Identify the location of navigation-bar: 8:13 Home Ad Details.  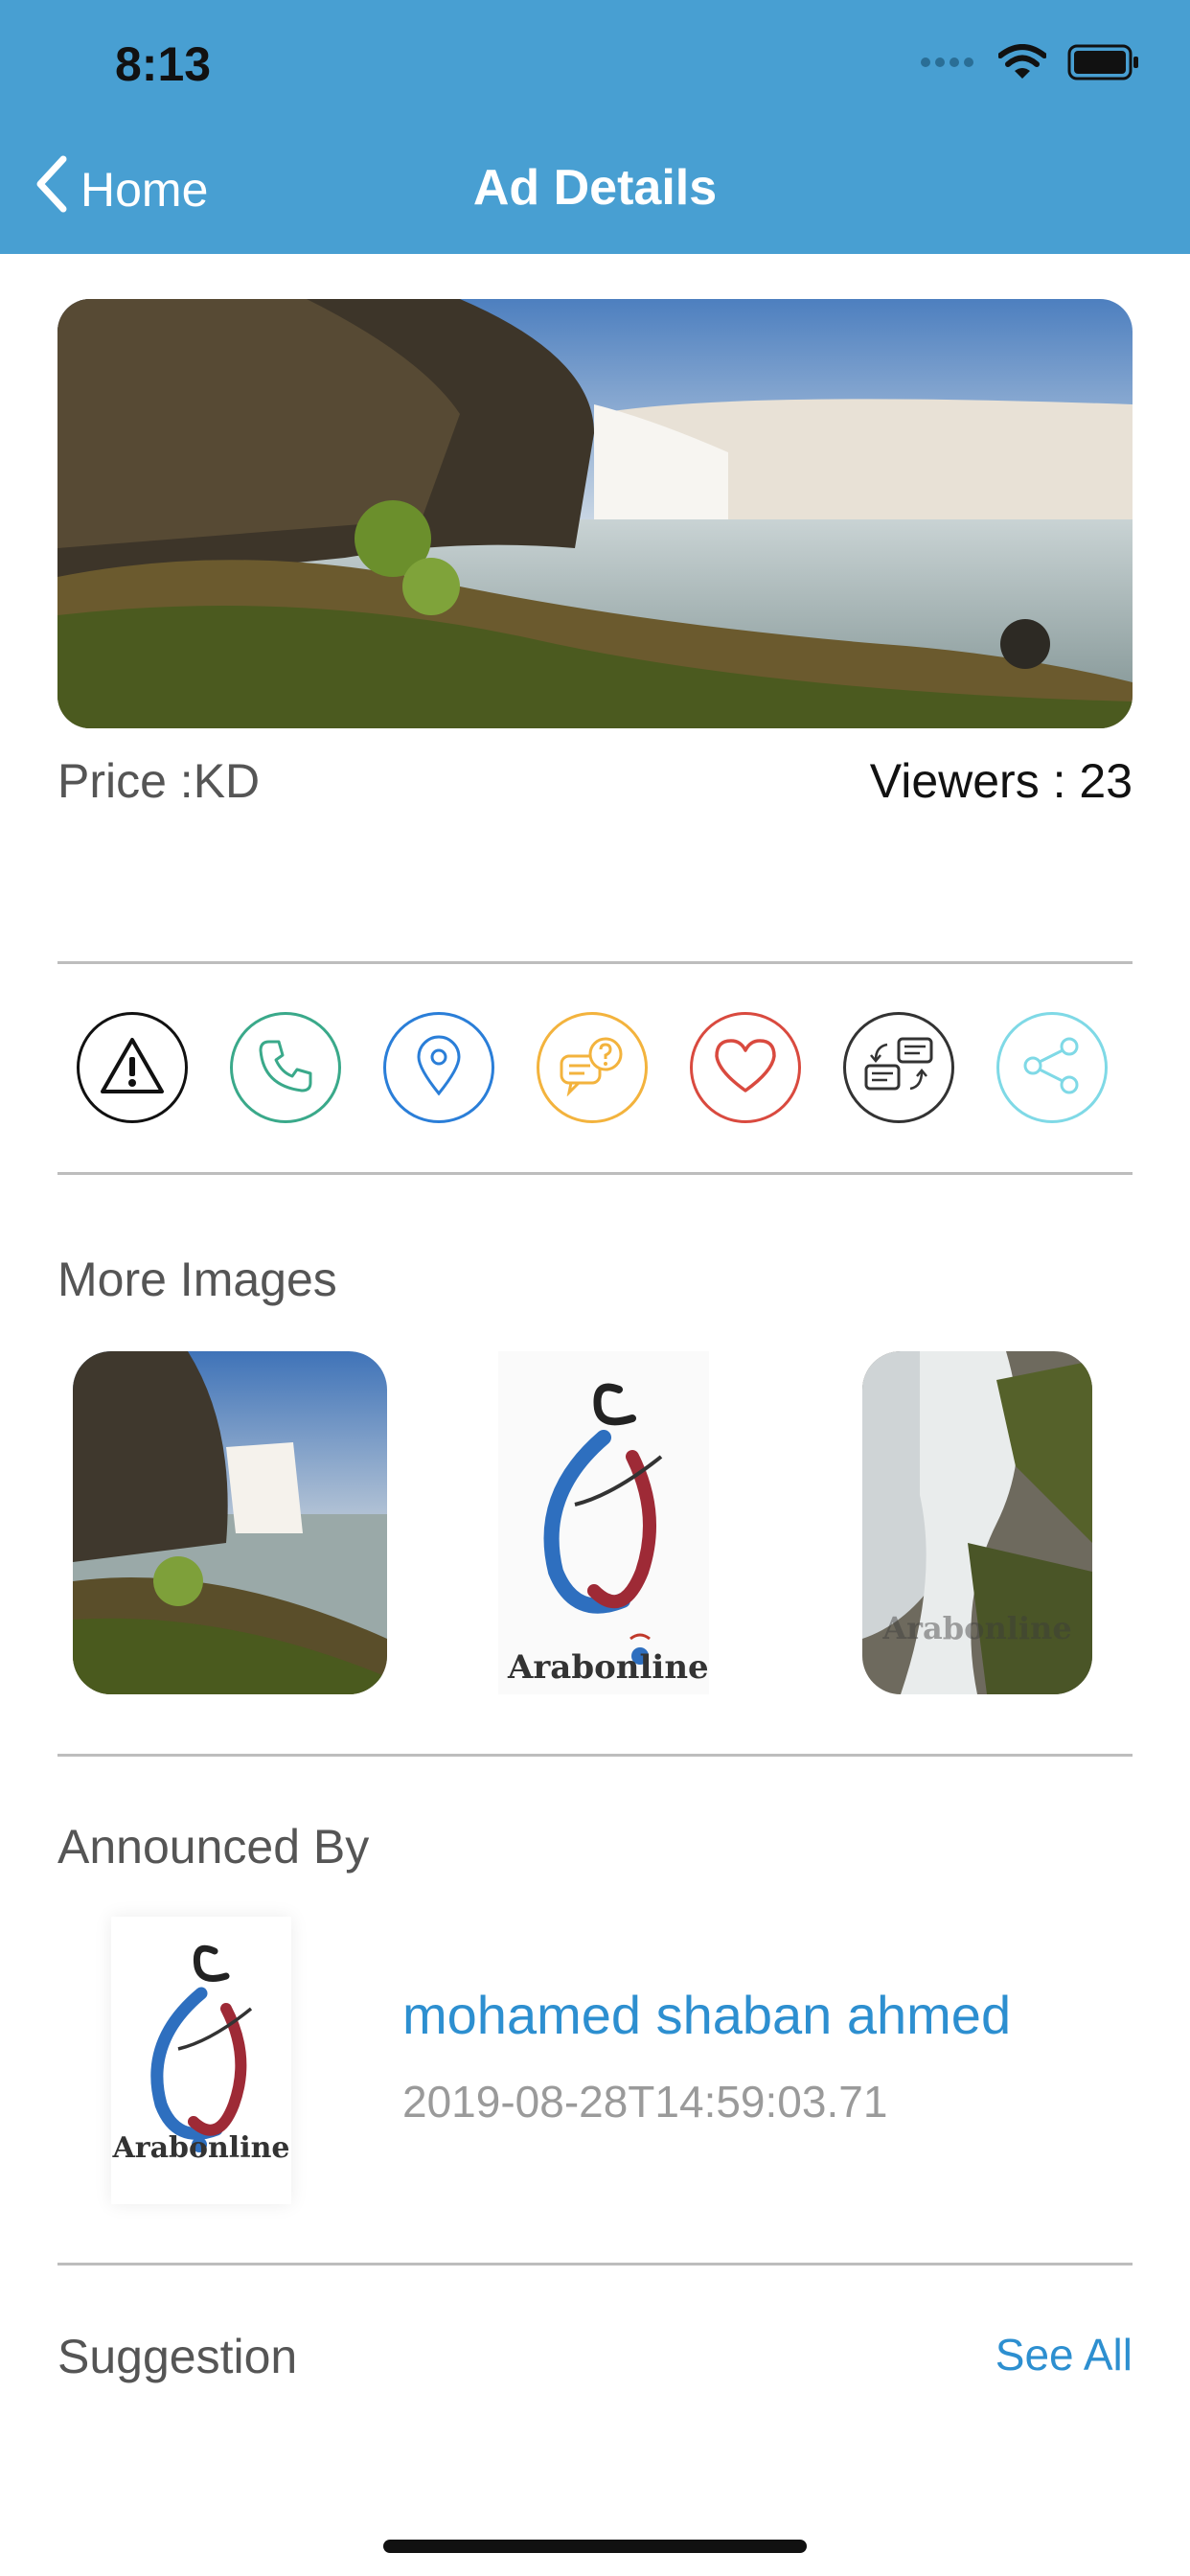
(595, 127).